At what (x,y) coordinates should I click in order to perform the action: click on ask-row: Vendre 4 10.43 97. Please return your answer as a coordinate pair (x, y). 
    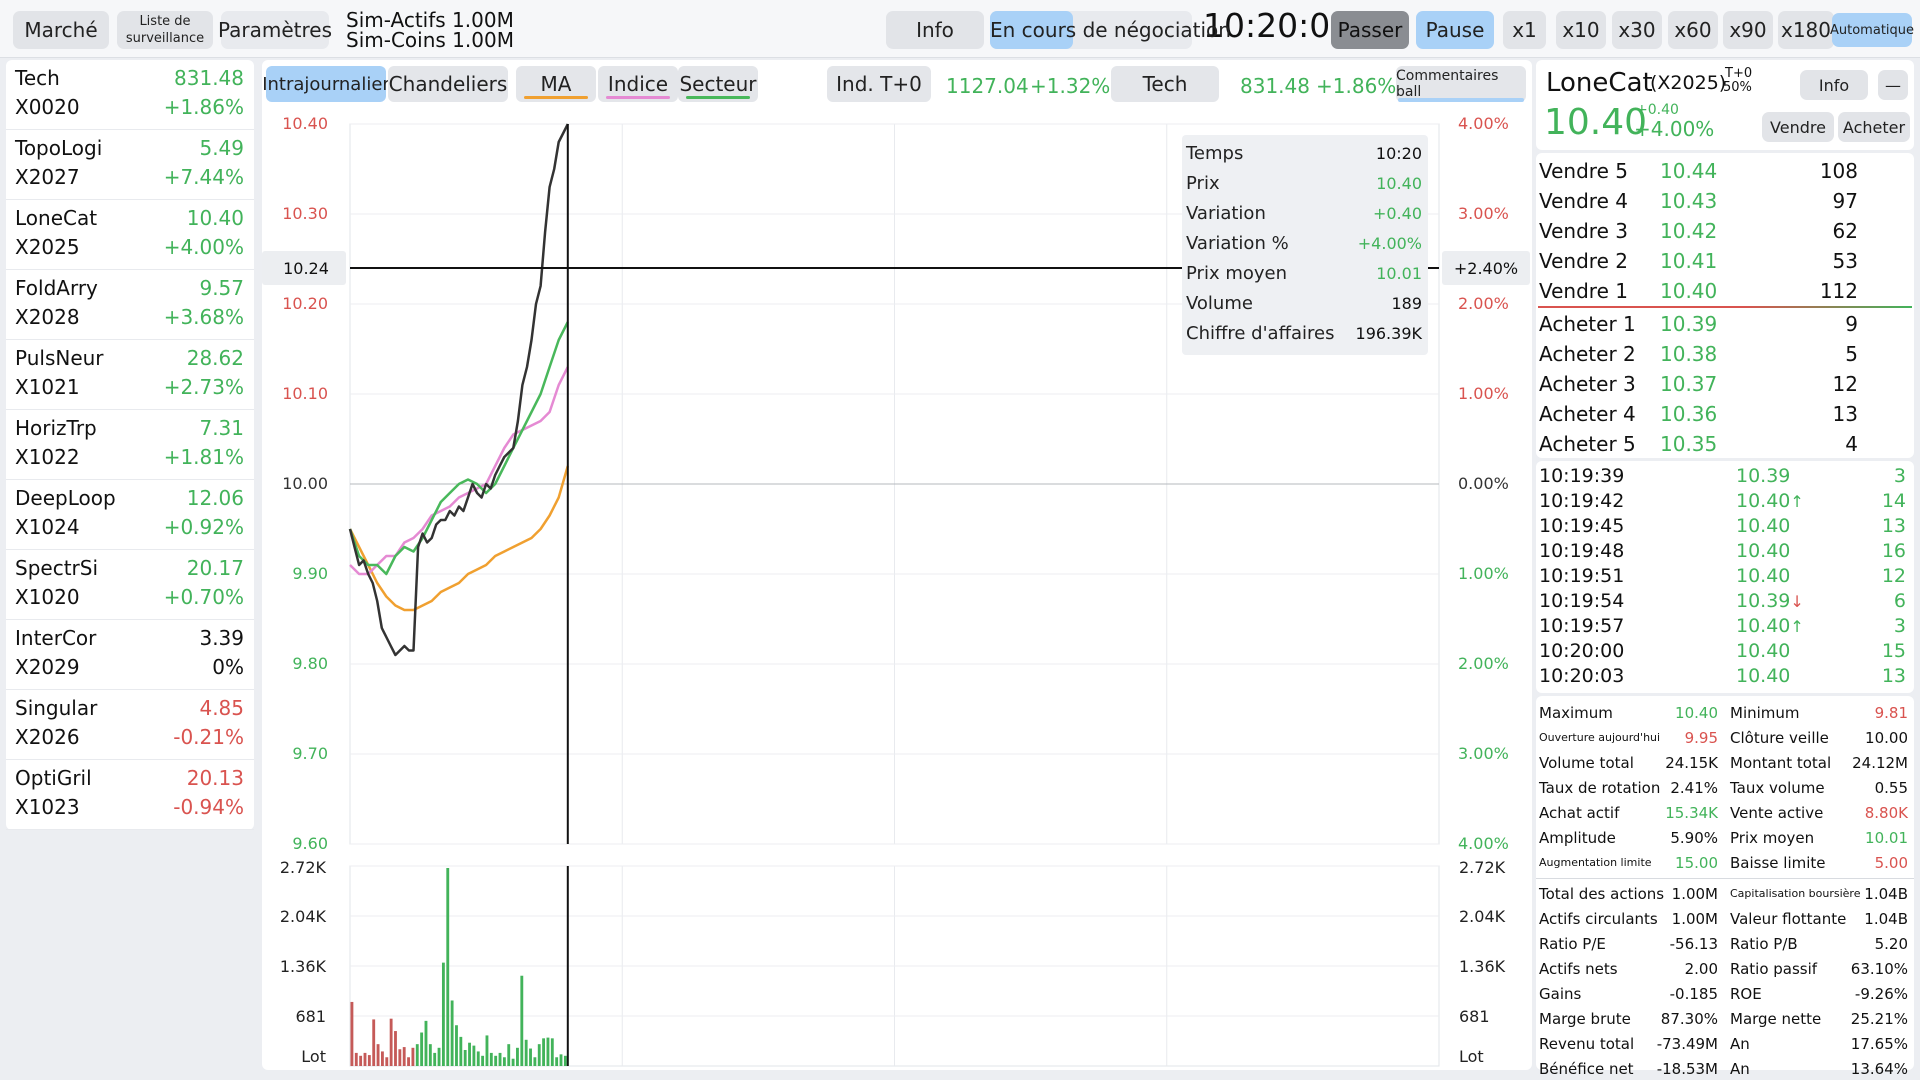
    Looking at the image, I should click on (1725, 202).